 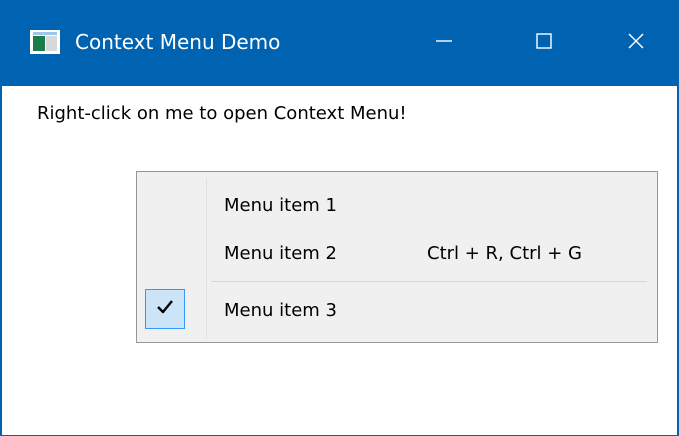 I want to click on app-window-icon, so click(x=45, y=42).